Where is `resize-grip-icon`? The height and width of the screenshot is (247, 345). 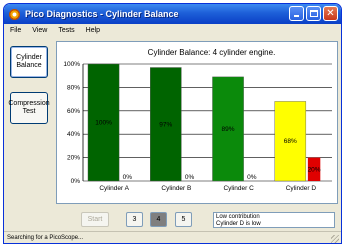 resize-grip-icon is located at coordinates (335, 239).